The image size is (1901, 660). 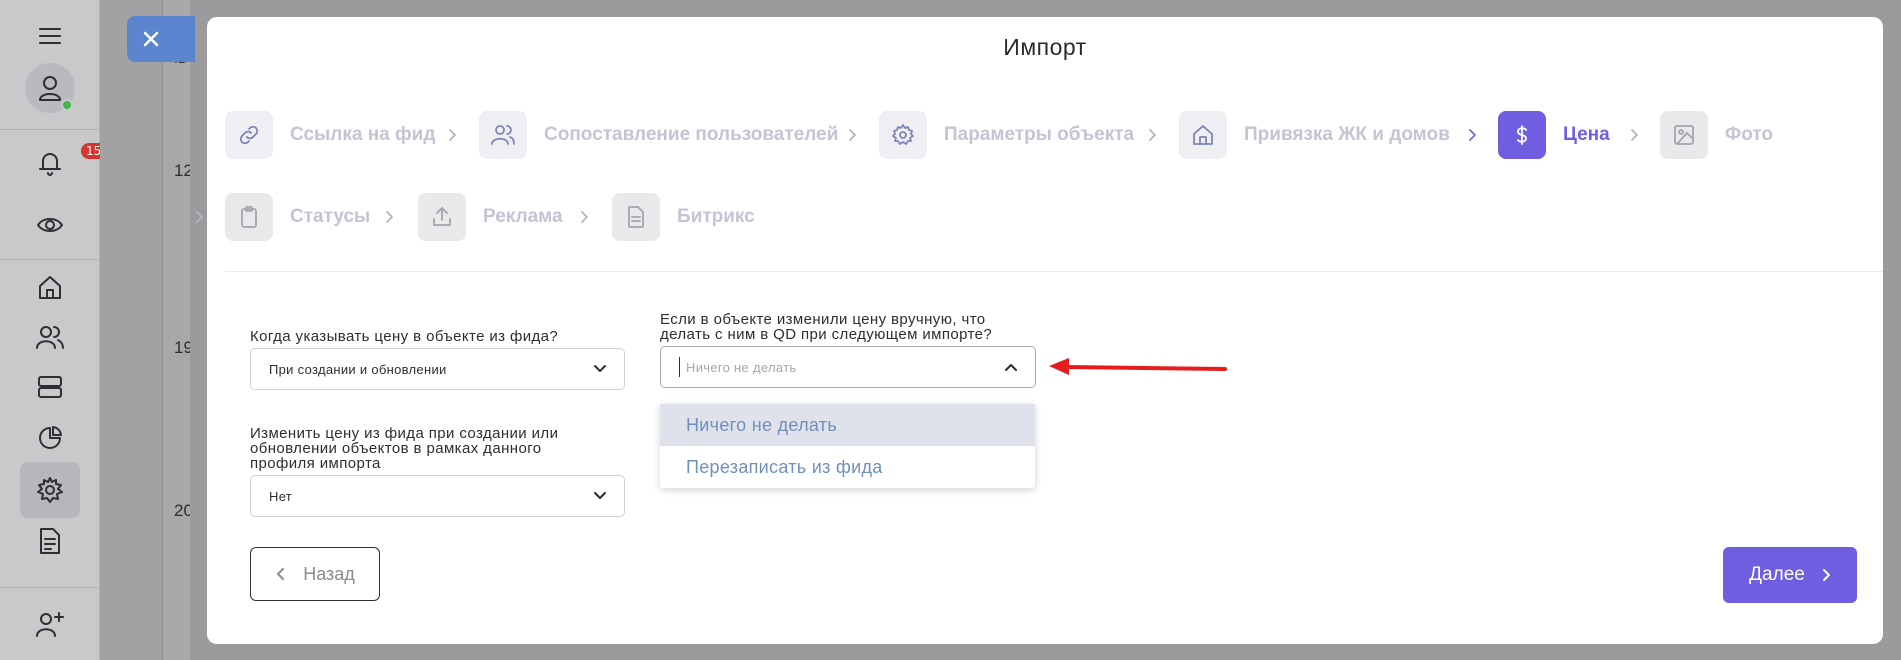 What do you see at coordinates (404, 433) in the screenshot?
I see `change-price-label-line: Изменить цену из фида при создании или` at bounding box center [404, 433].